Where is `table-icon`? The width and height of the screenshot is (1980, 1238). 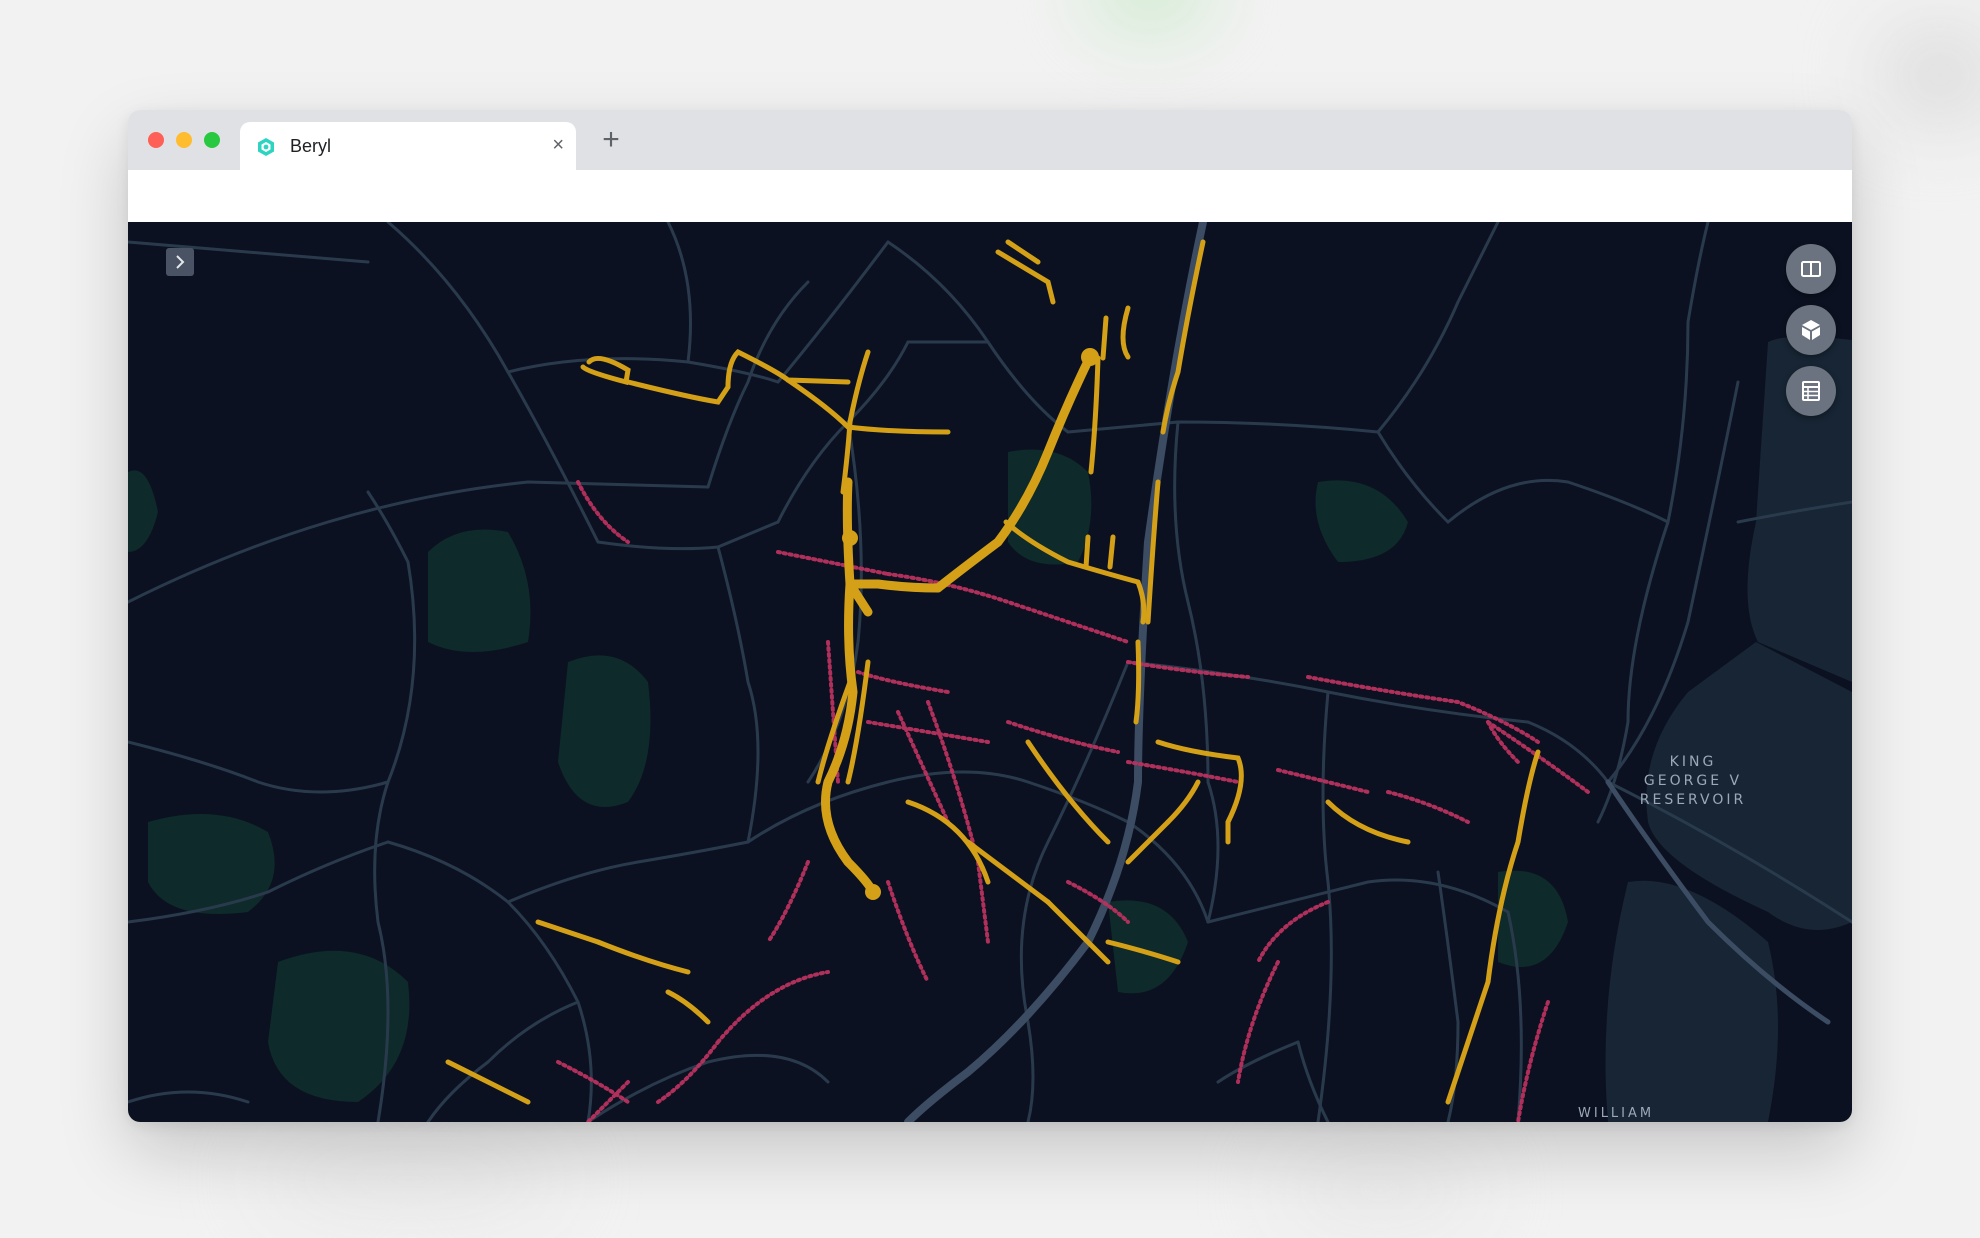 table-icon is located at coordinates (1811, 391).